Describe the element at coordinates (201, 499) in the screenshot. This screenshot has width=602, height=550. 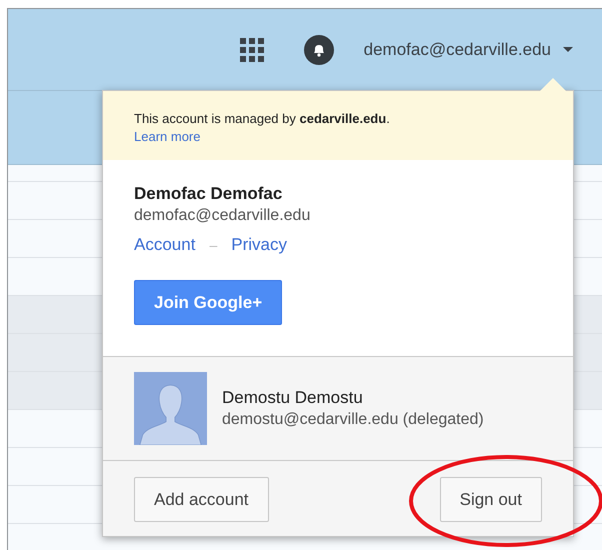
I see `add-account-button: Add account` at that location.